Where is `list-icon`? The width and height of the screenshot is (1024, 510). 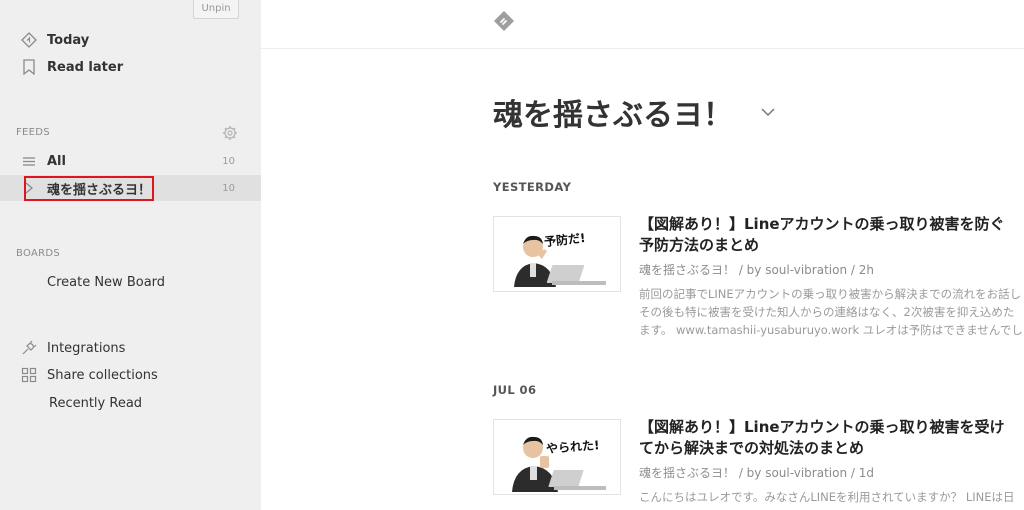 list-icon is located at coordinates (29, 161).